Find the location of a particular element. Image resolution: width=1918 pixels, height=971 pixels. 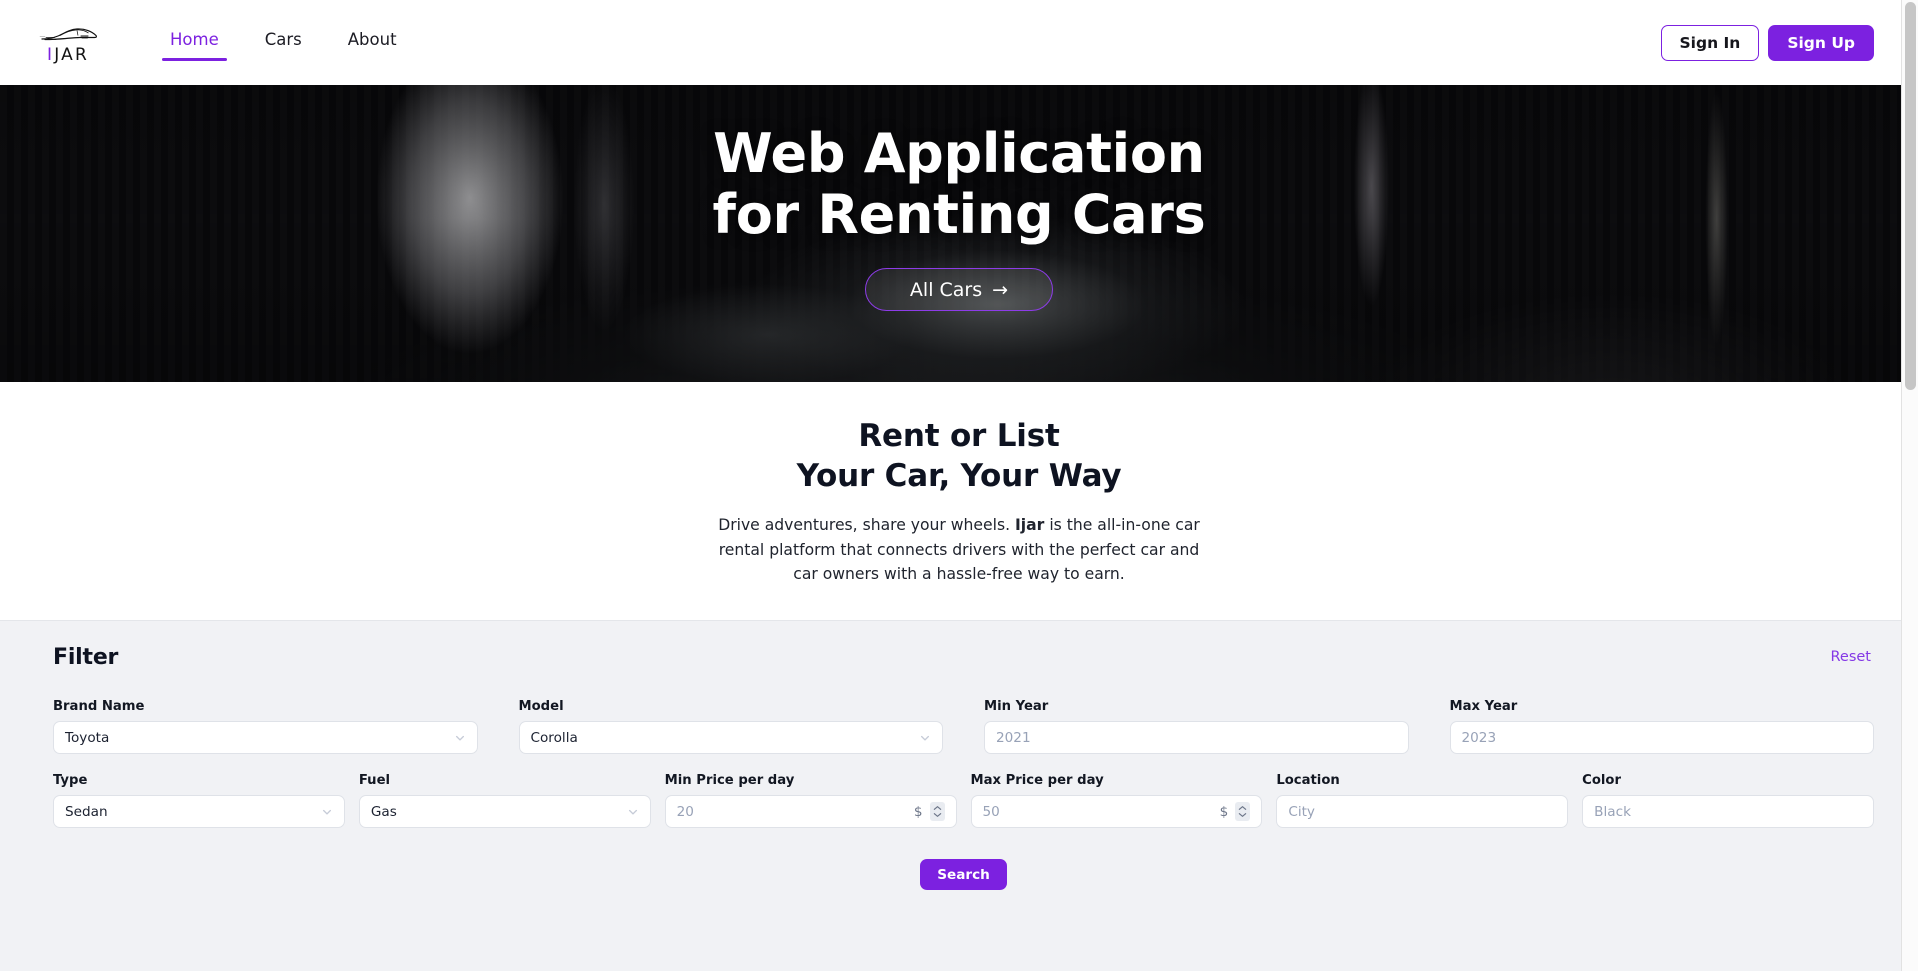

nav-item-home: Home is located at coordinates (194, 43).